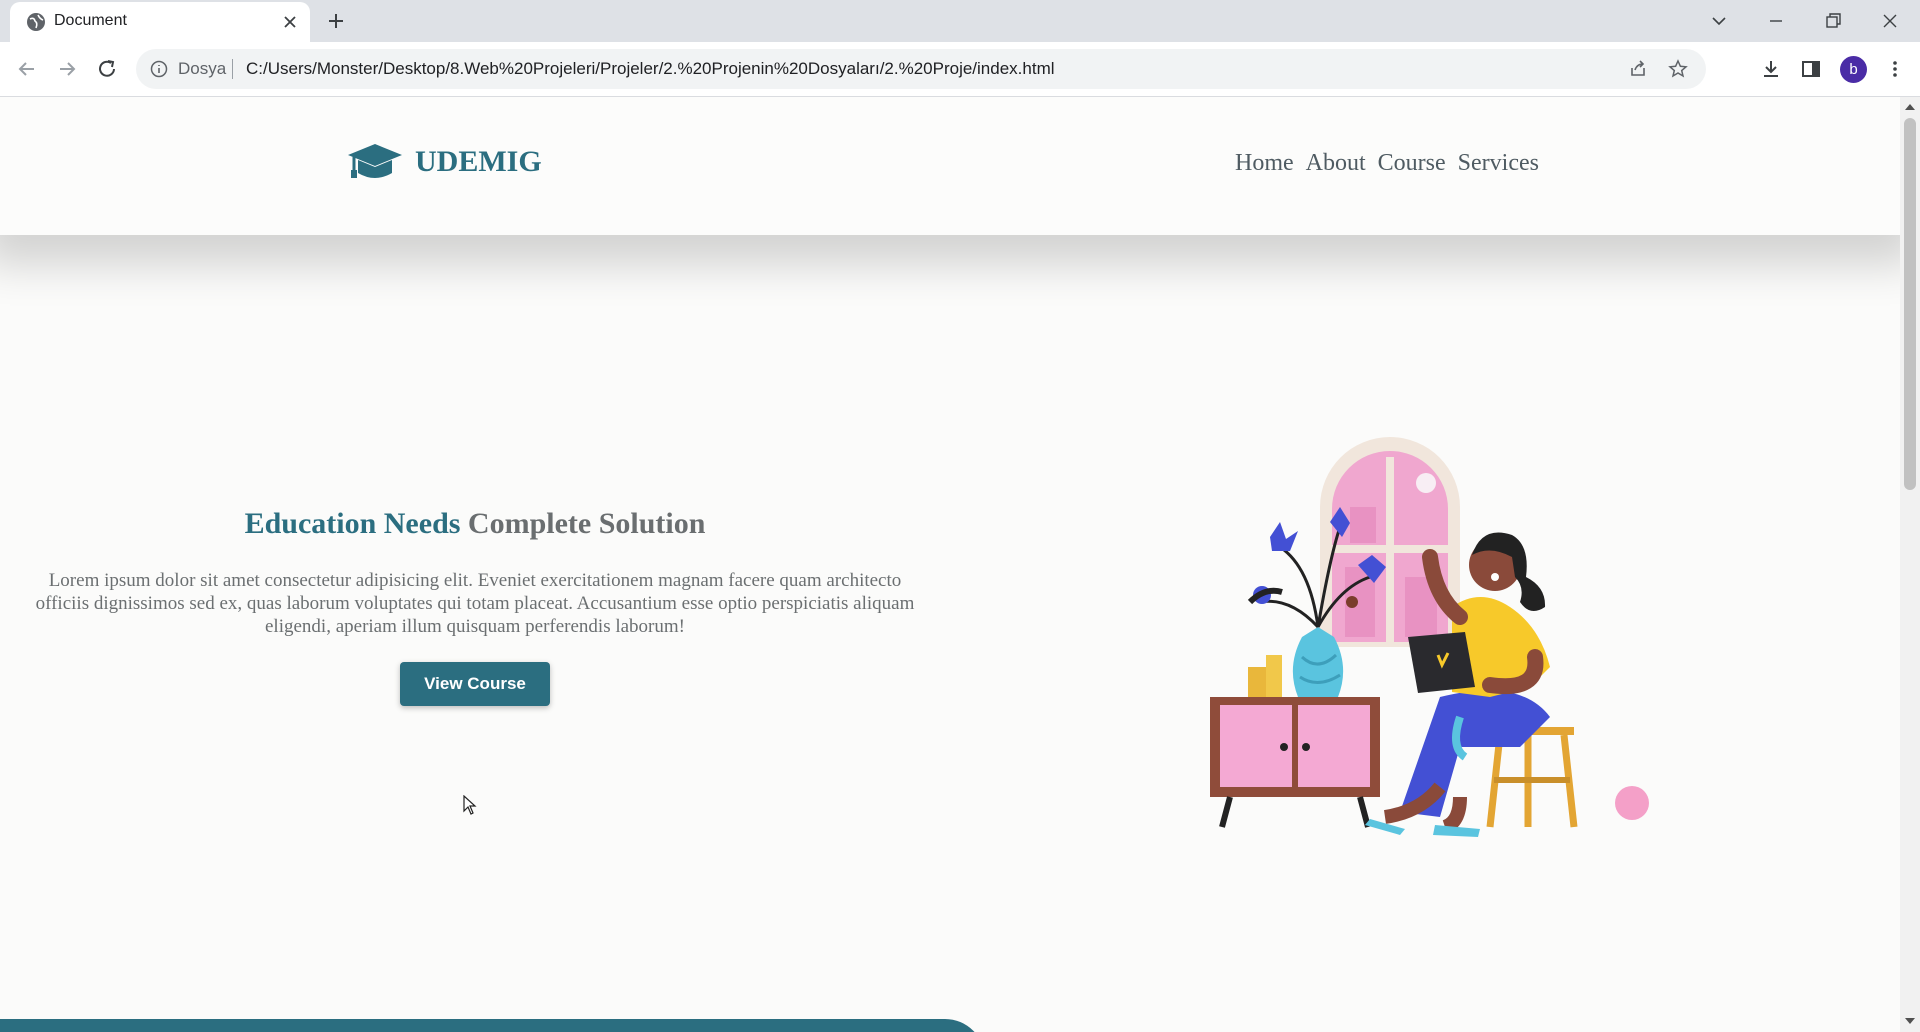 The height and width of the screenshot is (1032, 1920). What do you see at coordinates (160, 22) in the screenshot?
I see `browser-tab: Document` at bounding box center [160, 22].